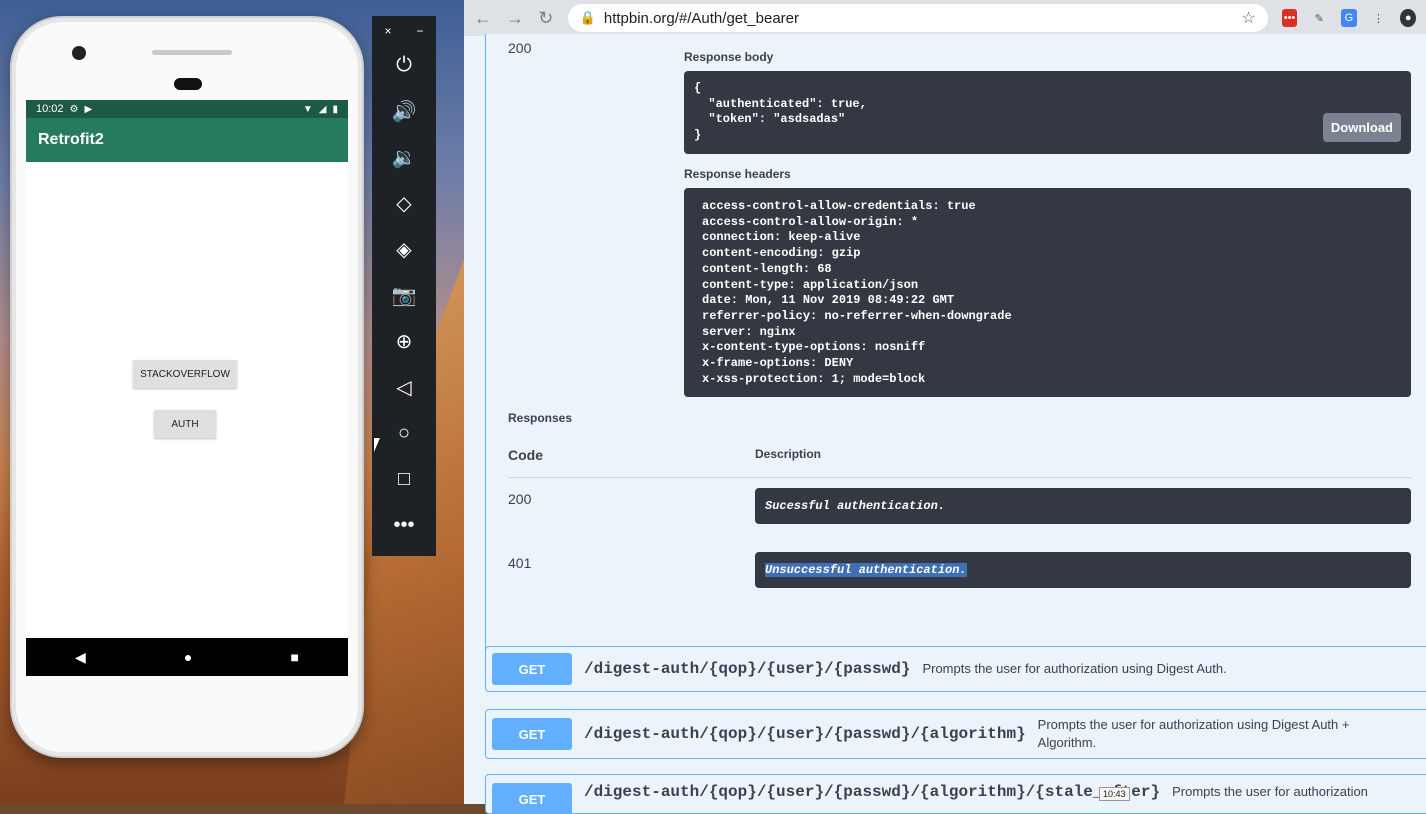 The height and width of the screenshot is (814, 1426). What do you see at coordinates (404, 111) in the screenshot?
I see `volume-up-icon: 🔊` at bounding box center [404, 111].